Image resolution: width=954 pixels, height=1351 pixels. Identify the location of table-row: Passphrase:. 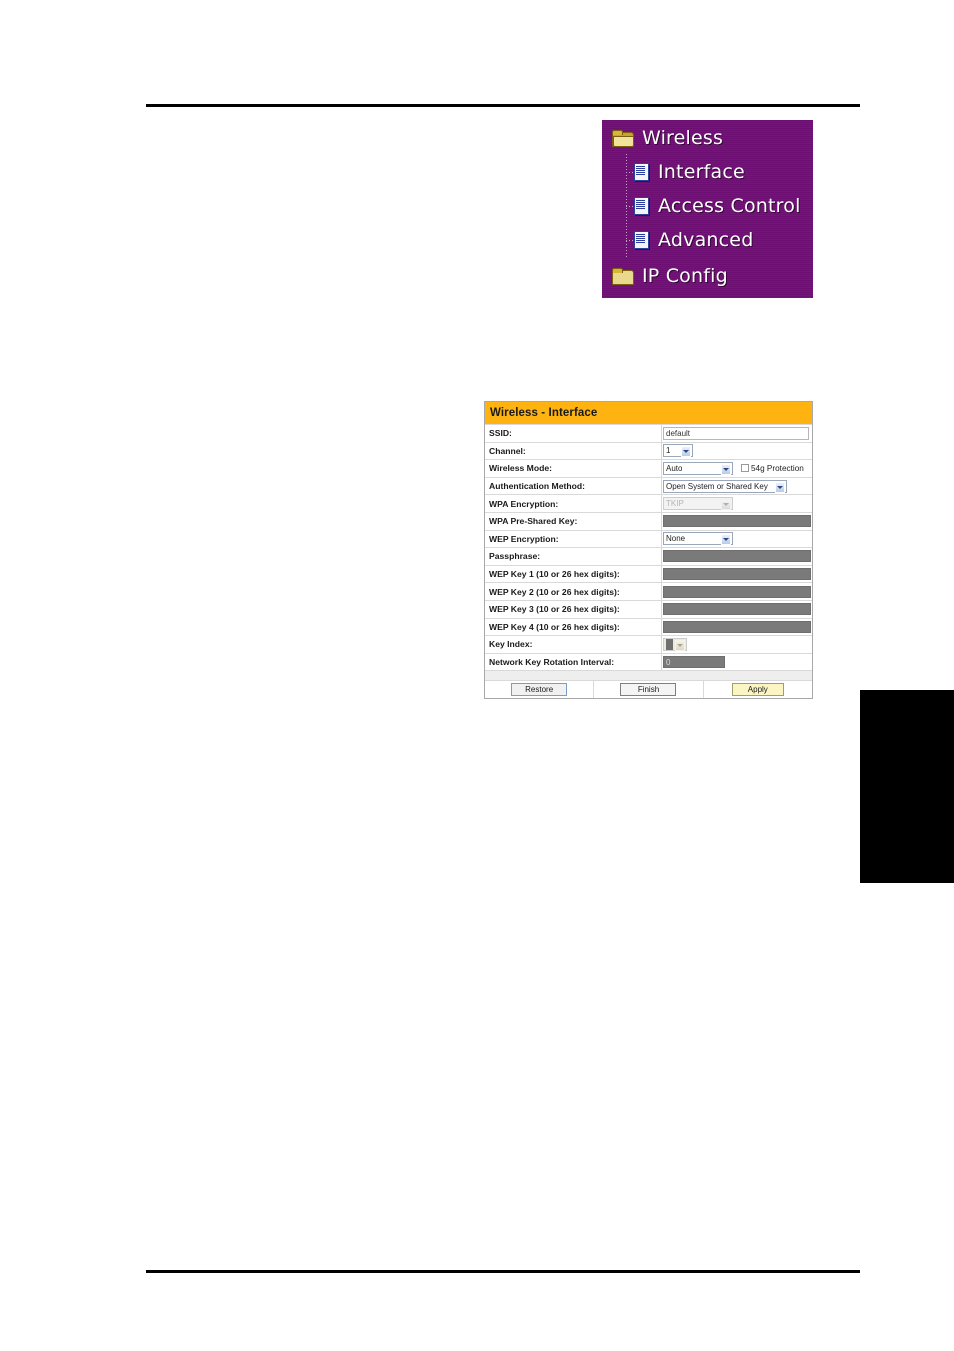
(648, 556).